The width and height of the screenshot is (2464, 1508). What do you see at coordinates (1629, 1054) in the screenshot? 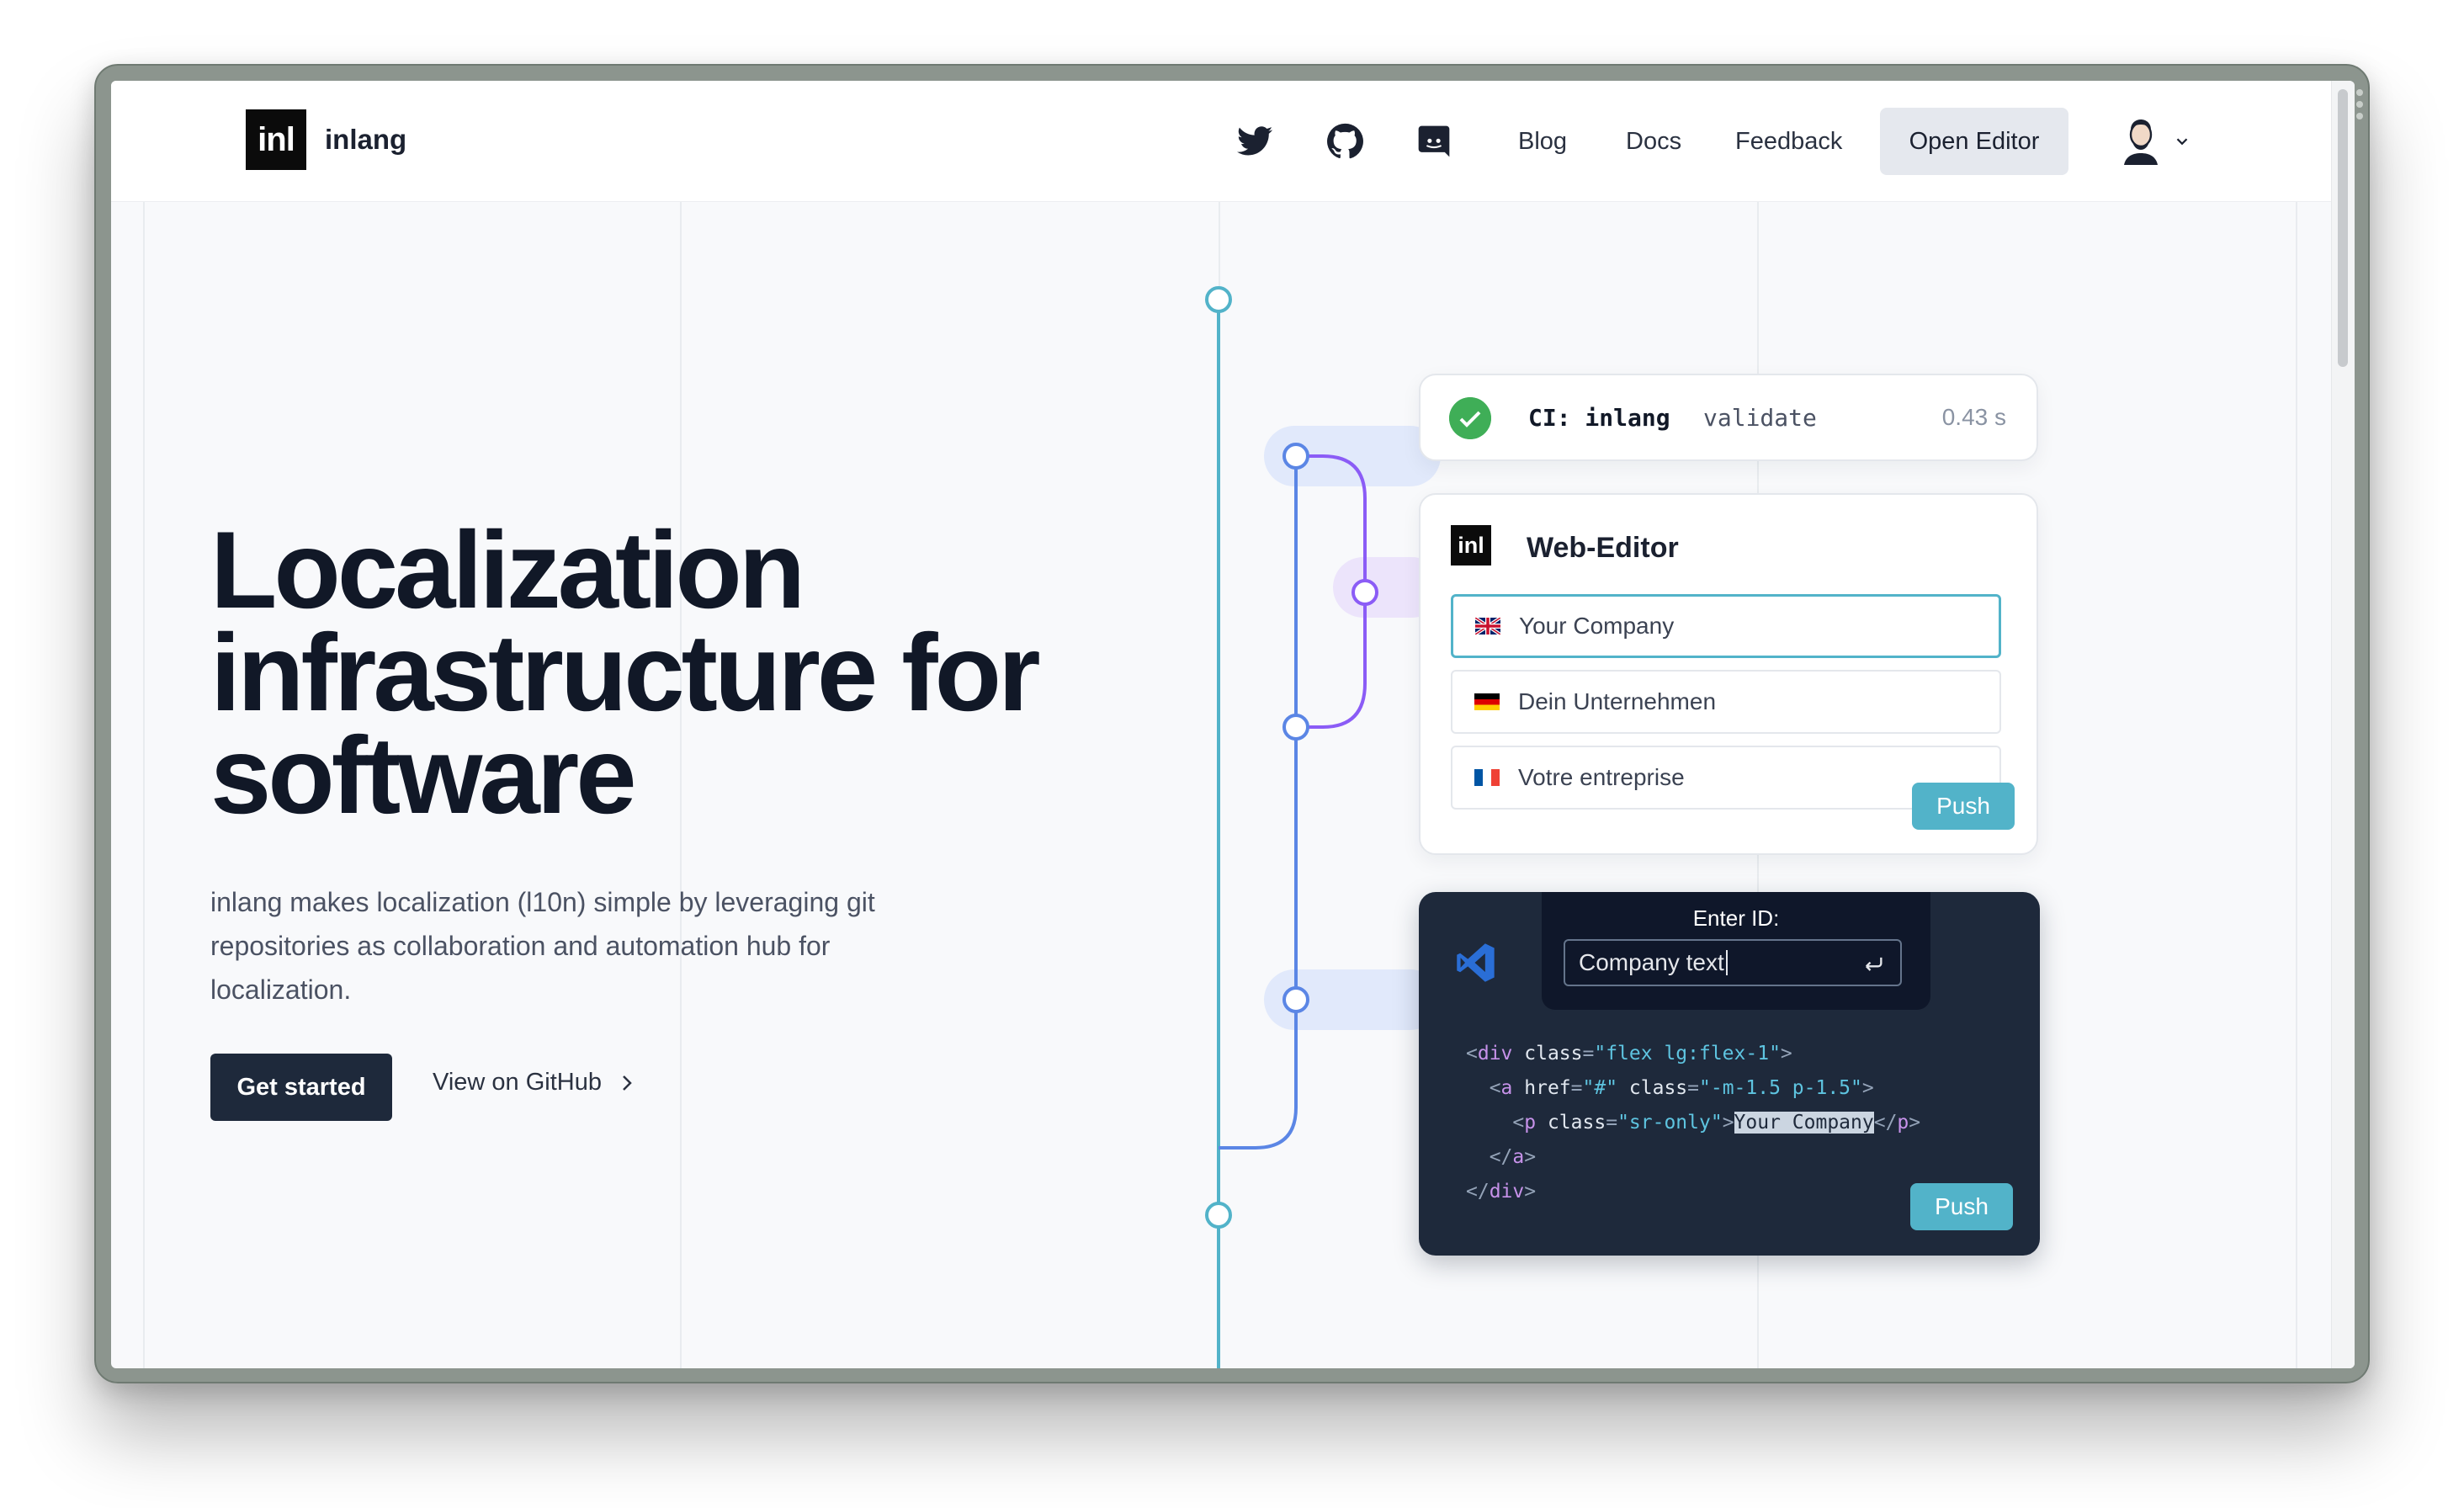
I see `code-line: <div class="flex lg:flex-1">` at bounding box center [1629, 1054].